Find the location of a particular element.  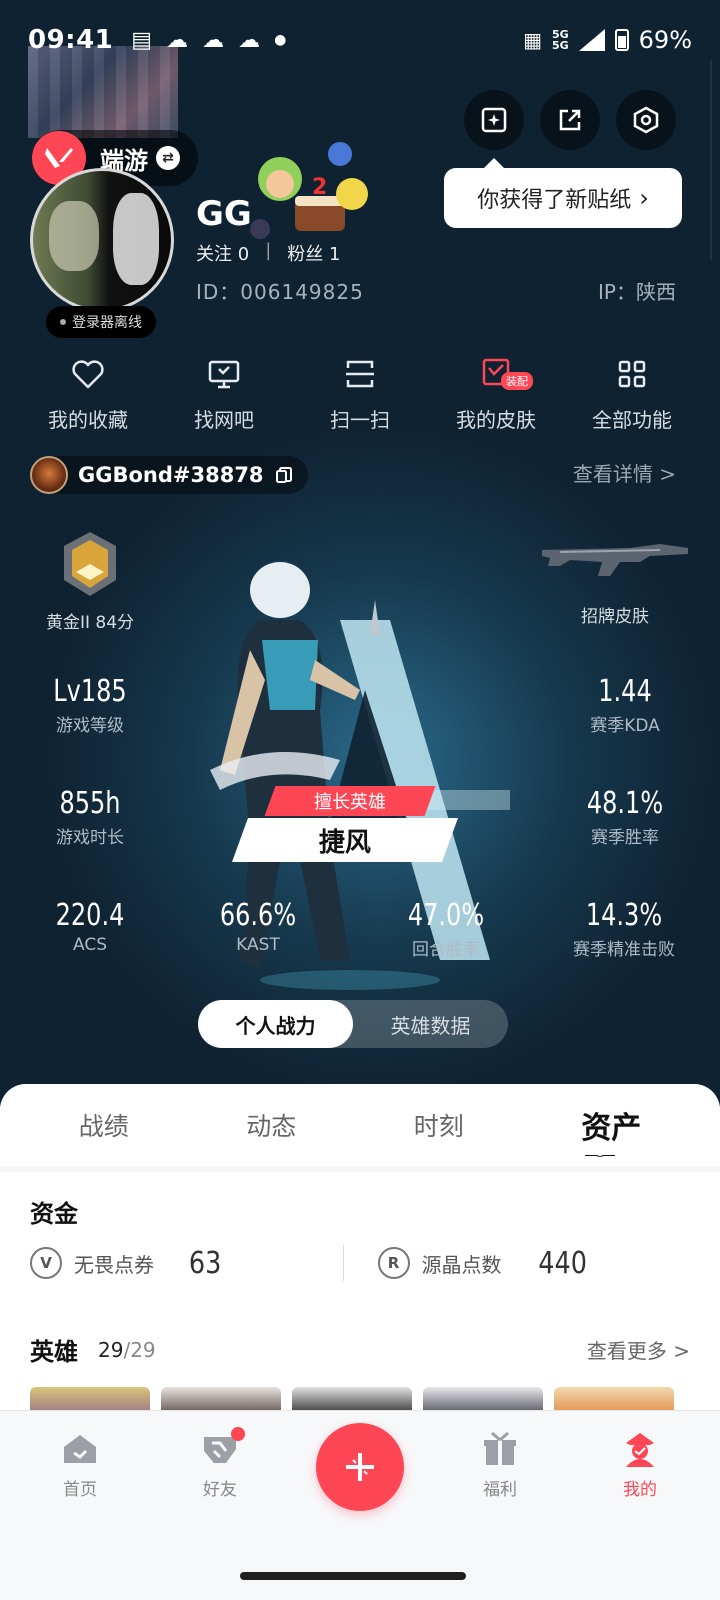

nav-home: 首页 is located at coordinates (80, 1470).